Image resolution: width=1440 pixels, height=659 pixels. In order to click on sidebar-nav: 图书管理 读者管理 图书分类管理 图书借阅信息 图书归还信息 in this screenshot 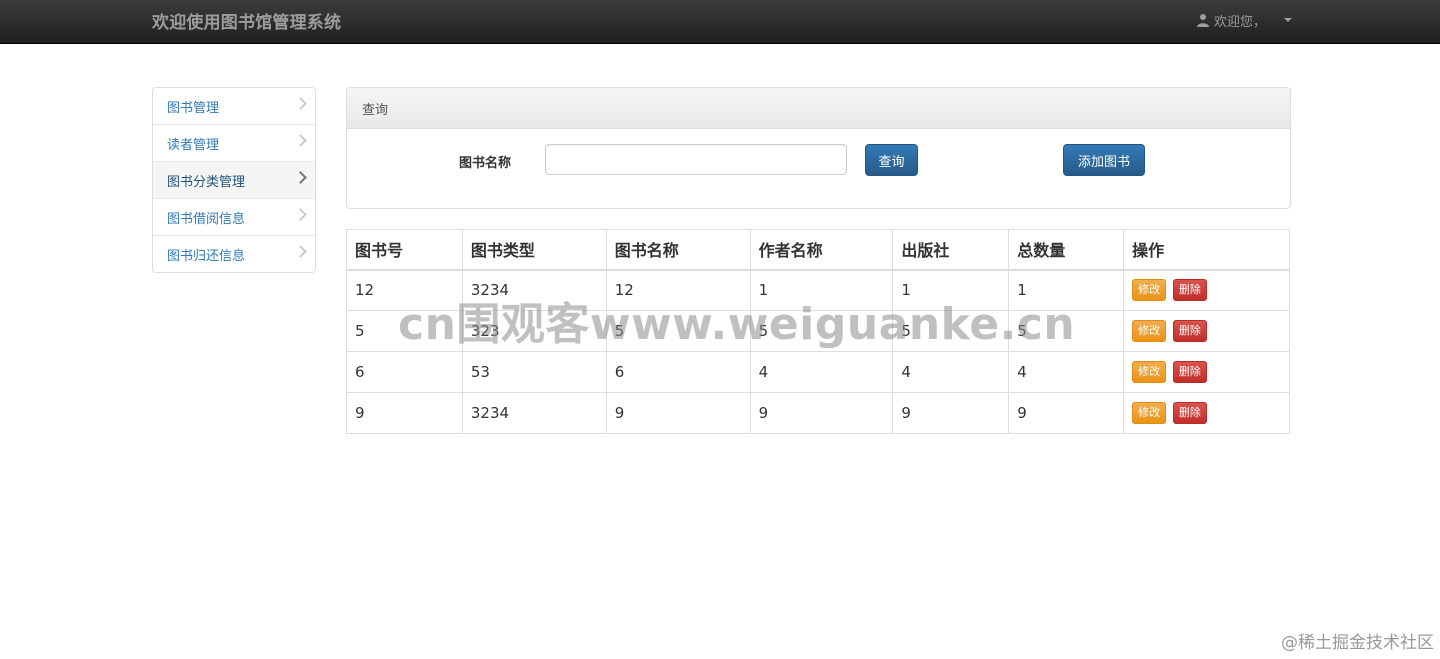, I will do `click(234, 180)`.